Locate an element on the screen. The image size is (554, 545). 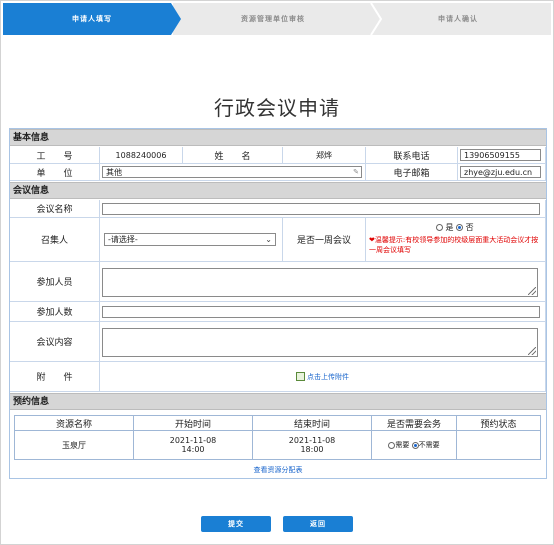
step-1-active: 申请人填写 is located at coordinates (92, 19).